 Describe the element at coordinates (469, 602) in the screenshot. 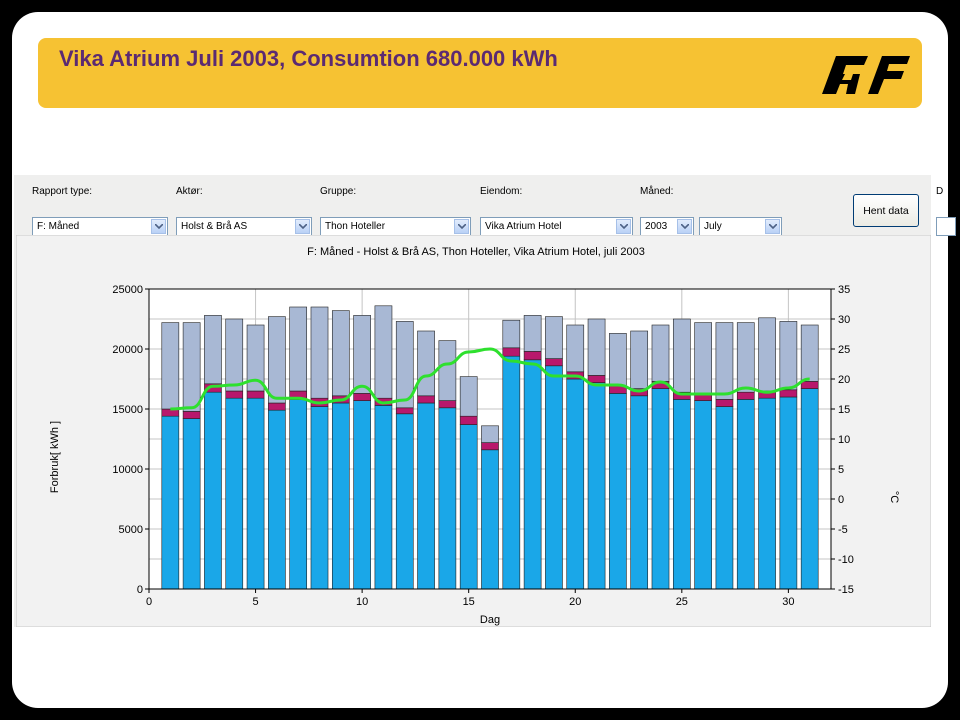

I see `x-tick-label: 15` at that location.